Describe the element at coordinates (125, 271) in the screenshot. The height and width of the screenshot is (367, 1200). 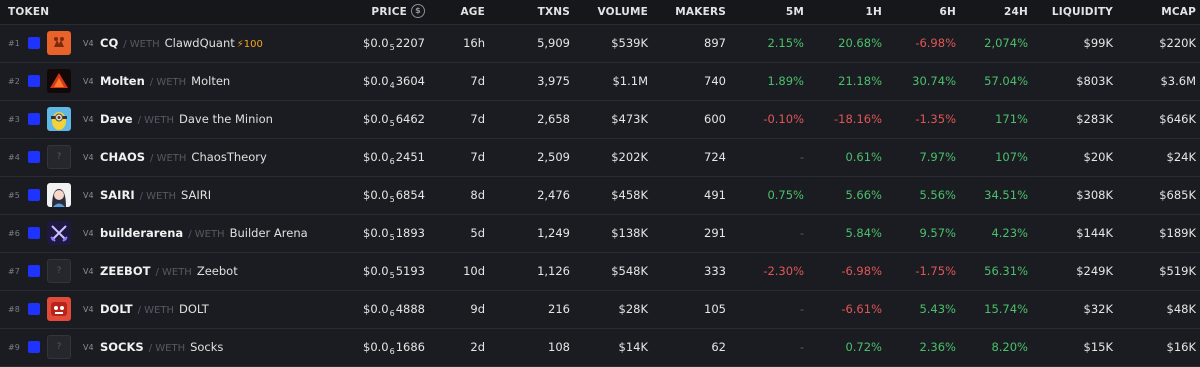
I see `token-symbol: ZEEBOT` at that location.